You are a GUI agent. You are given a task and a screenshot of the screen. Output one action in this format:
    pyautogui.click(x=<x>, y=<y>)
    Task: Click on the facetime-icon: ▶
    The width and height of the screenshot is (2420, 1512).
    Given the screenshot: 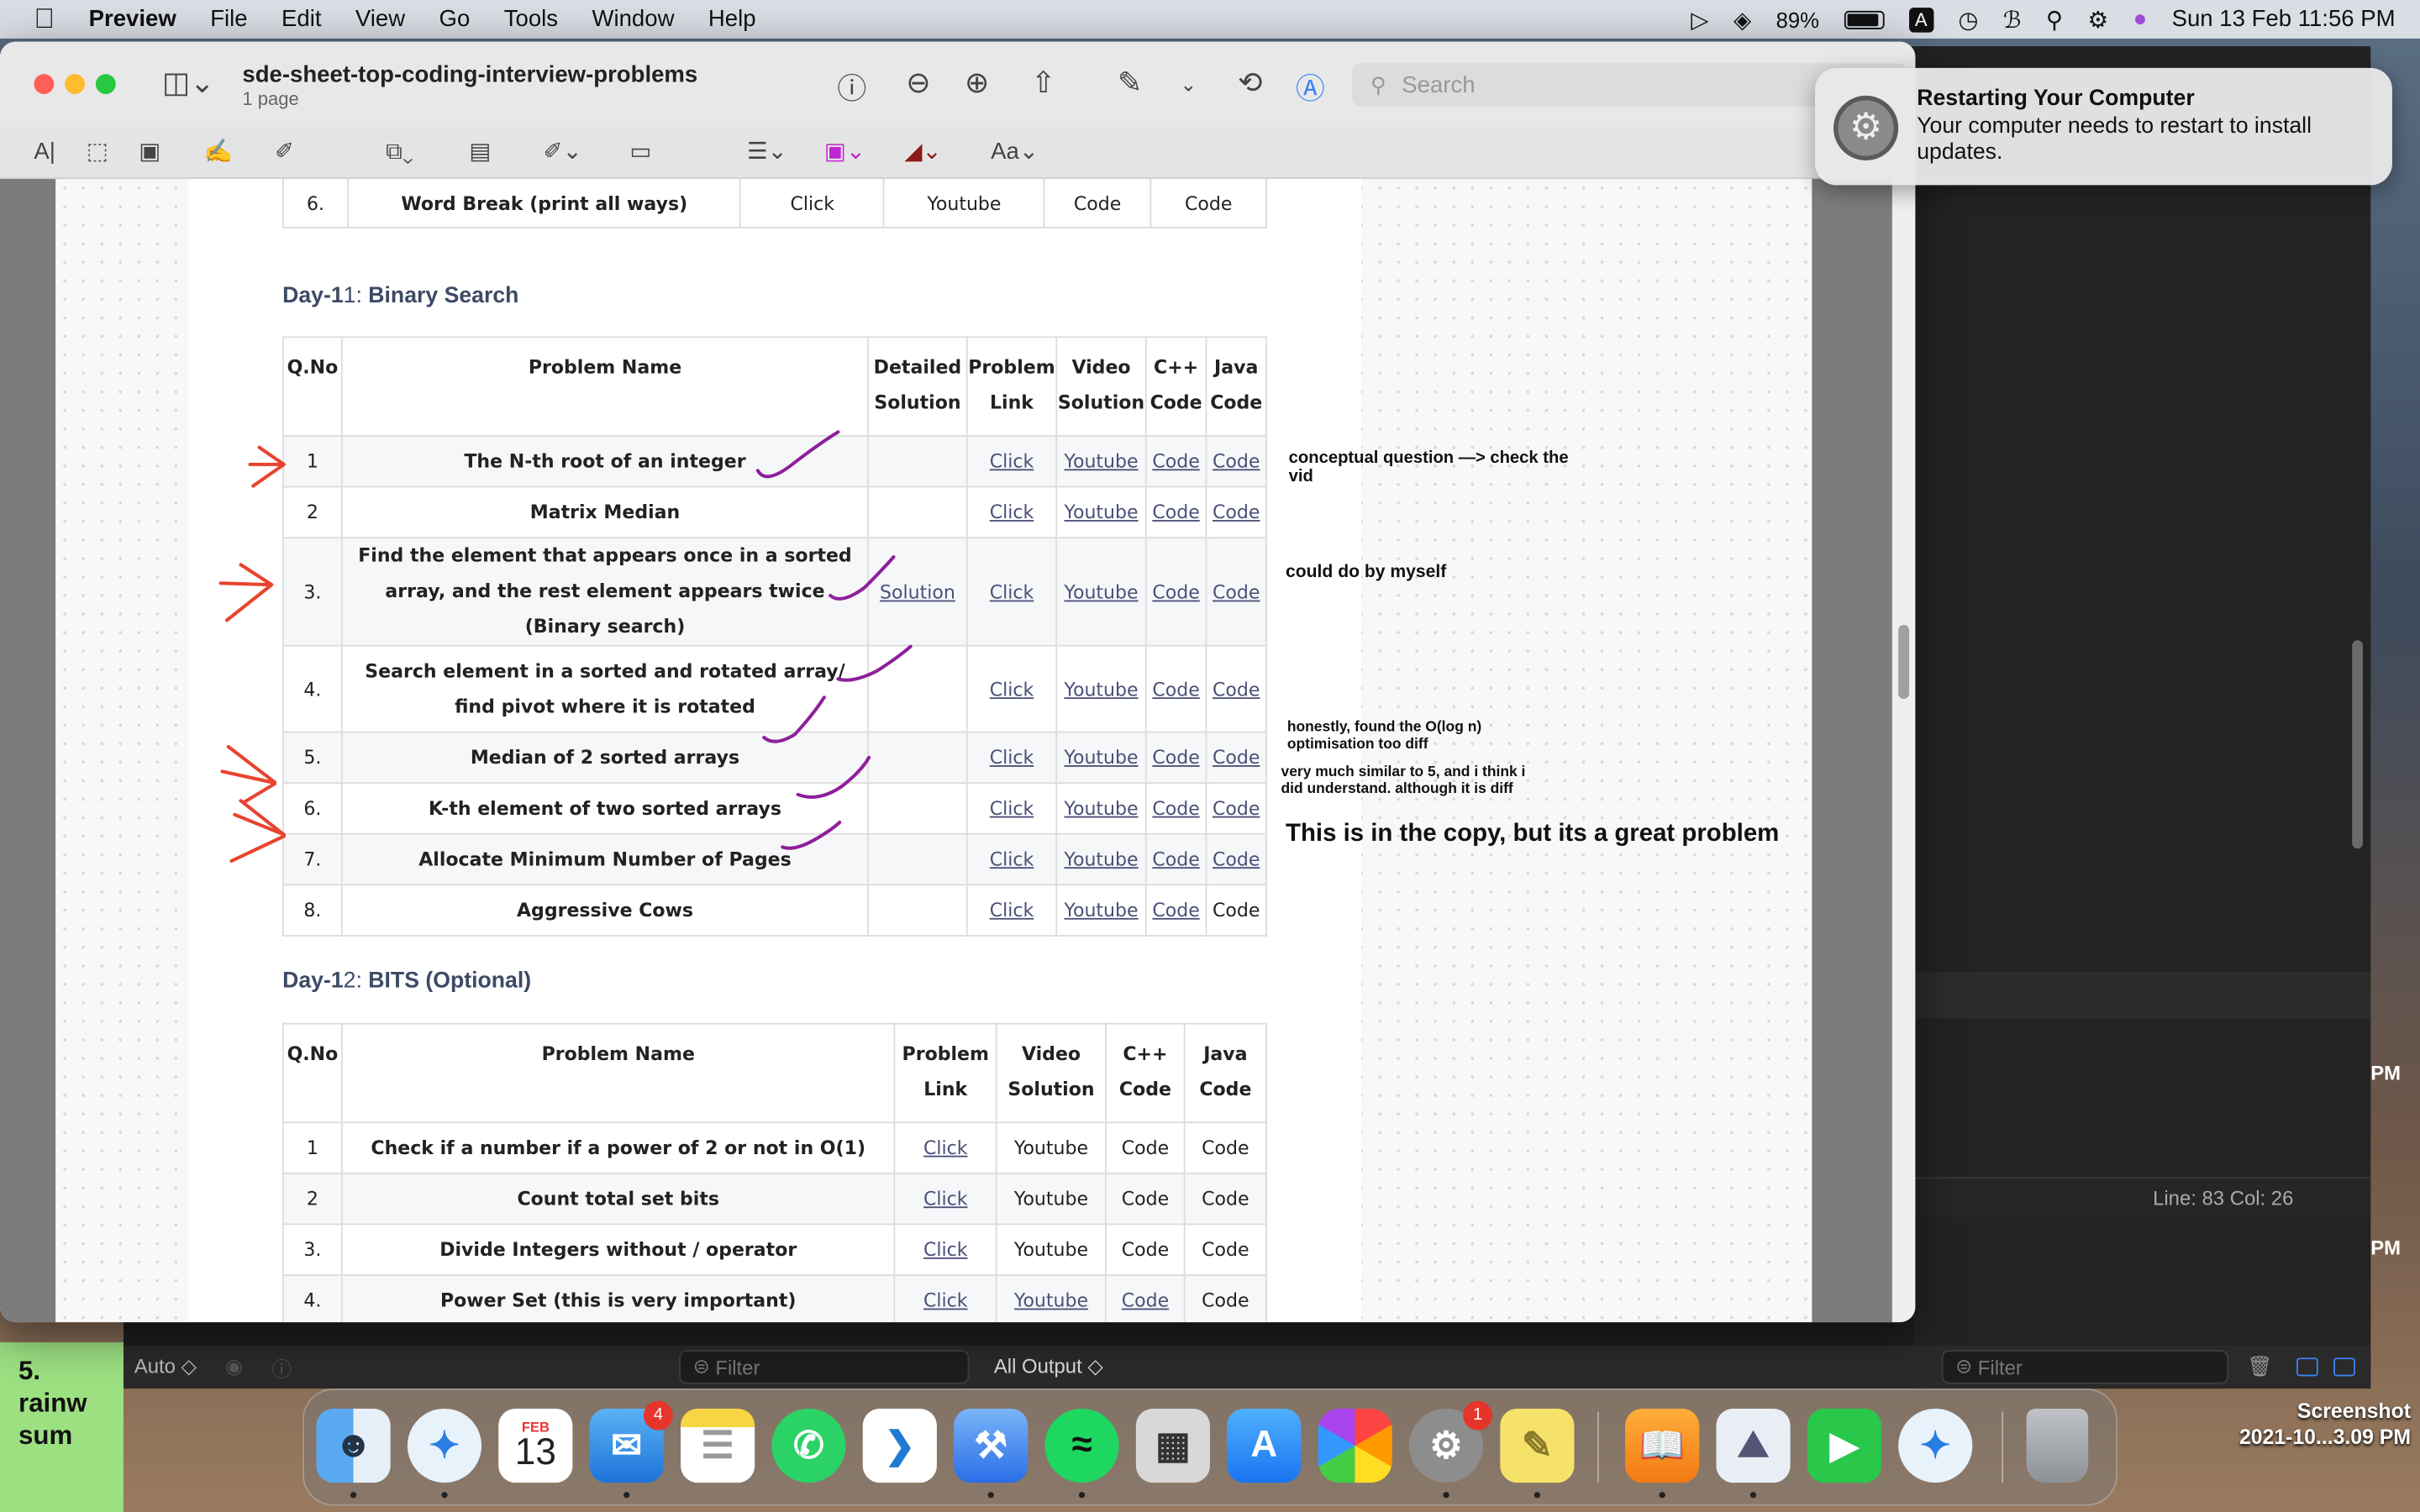 What is the action you would take?
    pyautogui.click(x=1844, y=1445)
    